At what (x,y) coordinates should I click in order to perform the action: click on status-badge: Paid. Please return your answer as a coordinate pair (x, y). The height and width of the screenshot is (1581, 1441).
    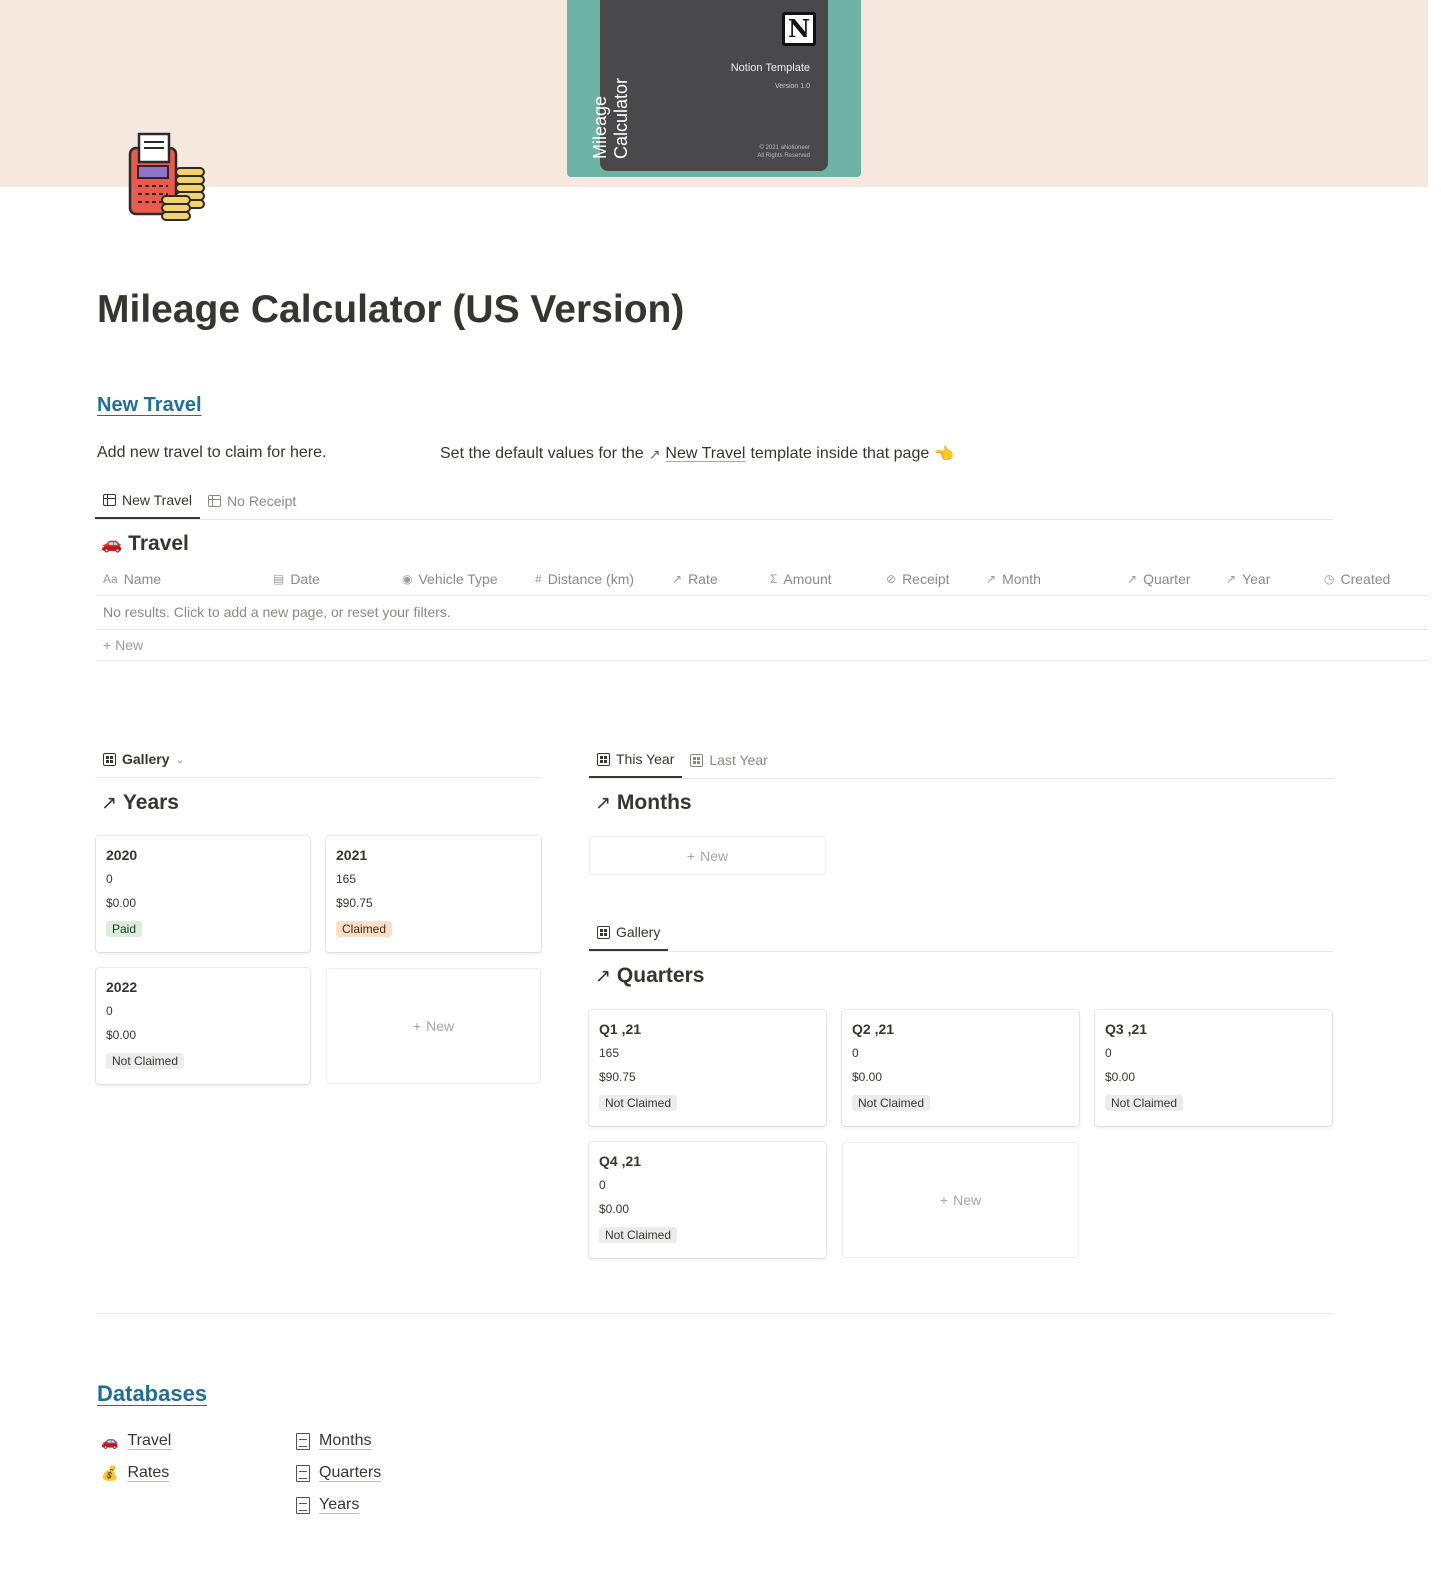
    Looking at the image, I should click on (124, 929).